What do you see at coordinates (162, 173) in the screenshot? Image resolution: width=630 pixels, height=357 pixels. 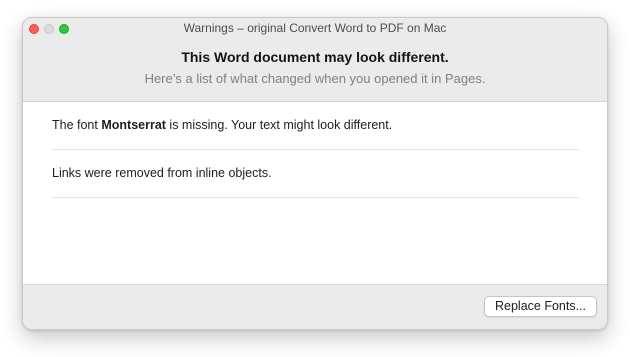 I see `warning-item-links-removed: Links were removed from inline objects.` at bounding box center [162, 173].